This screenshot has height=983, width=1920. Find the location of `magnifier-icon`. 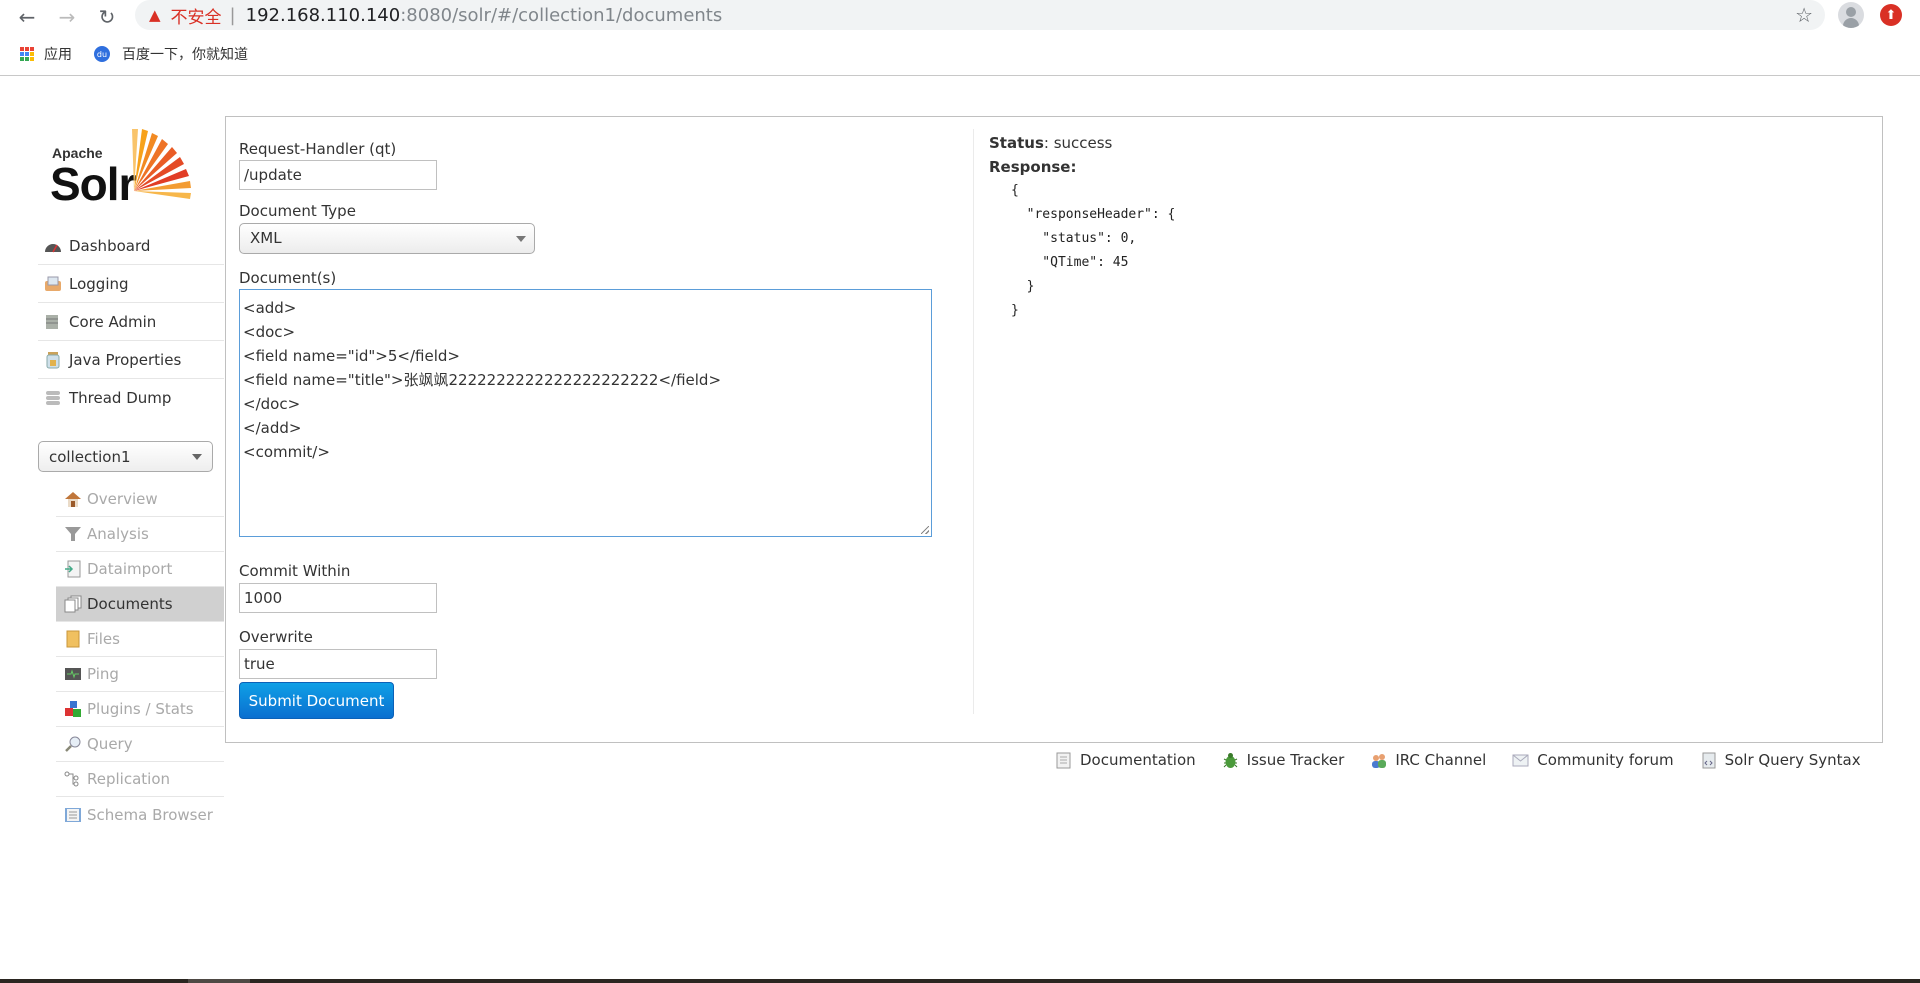

magnifier-icon is located at coordinates (73, 744).